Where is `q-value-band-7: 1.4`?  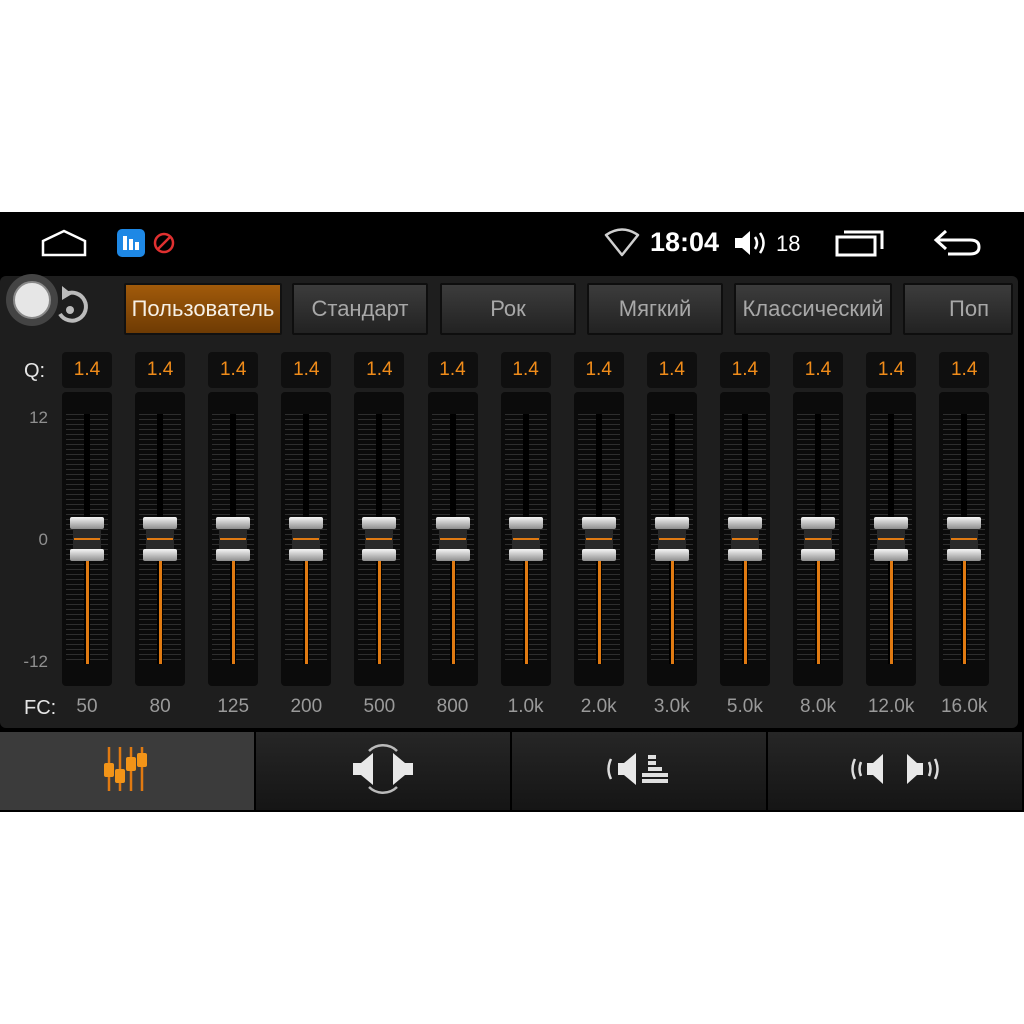
q-value-band-7: 1.4 is located at coordinates (598, 370).